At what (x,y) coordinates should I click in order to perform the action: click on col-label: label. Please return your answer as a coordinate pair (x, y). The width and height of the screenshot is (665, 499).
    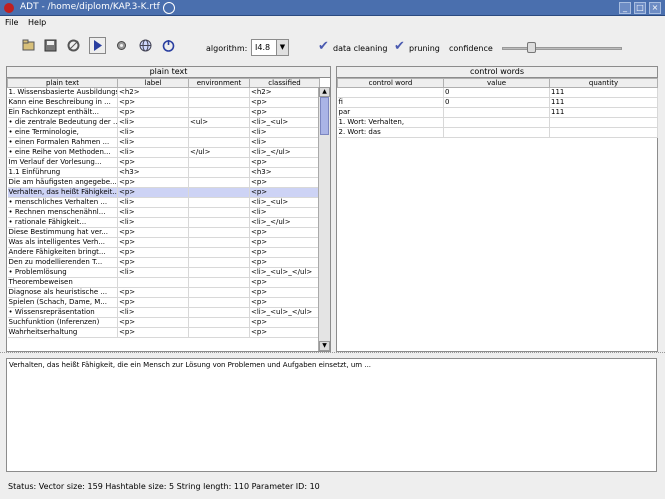
    Looking at the image, I should click on (153, 83).